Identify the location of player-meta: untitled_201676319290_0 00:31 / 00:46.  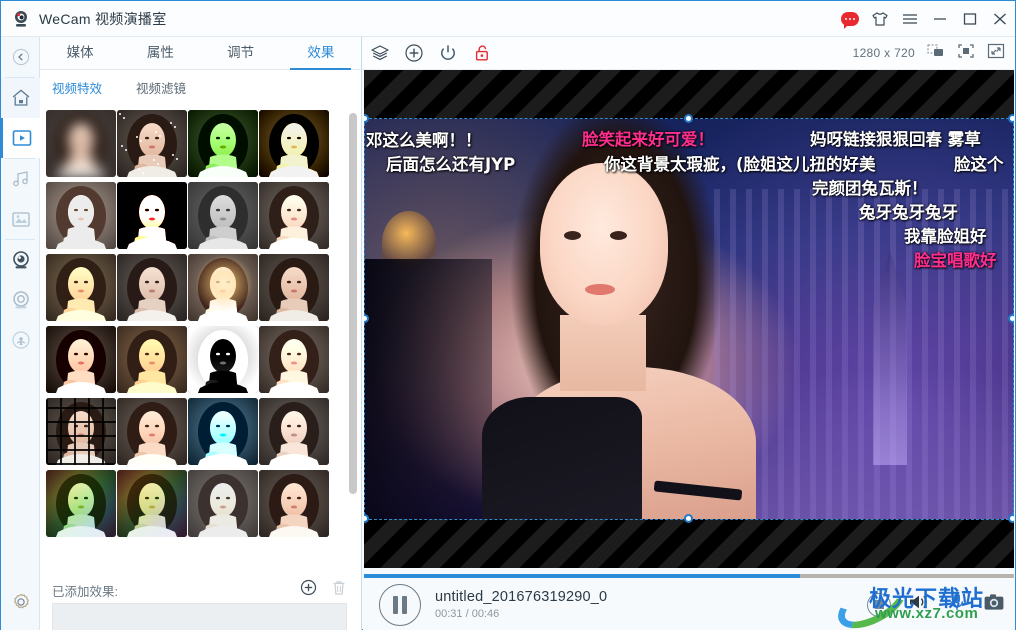
(521, 604).